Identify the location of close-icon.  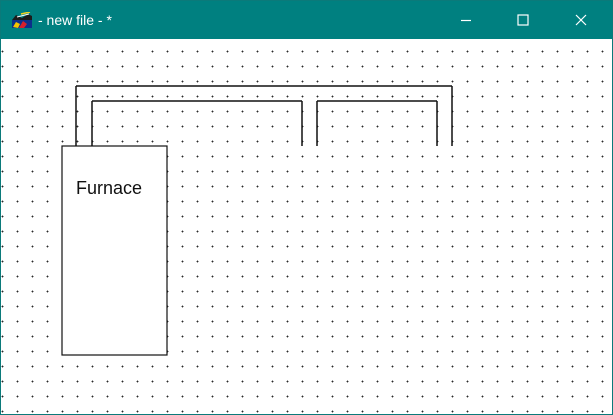
(581, 20).